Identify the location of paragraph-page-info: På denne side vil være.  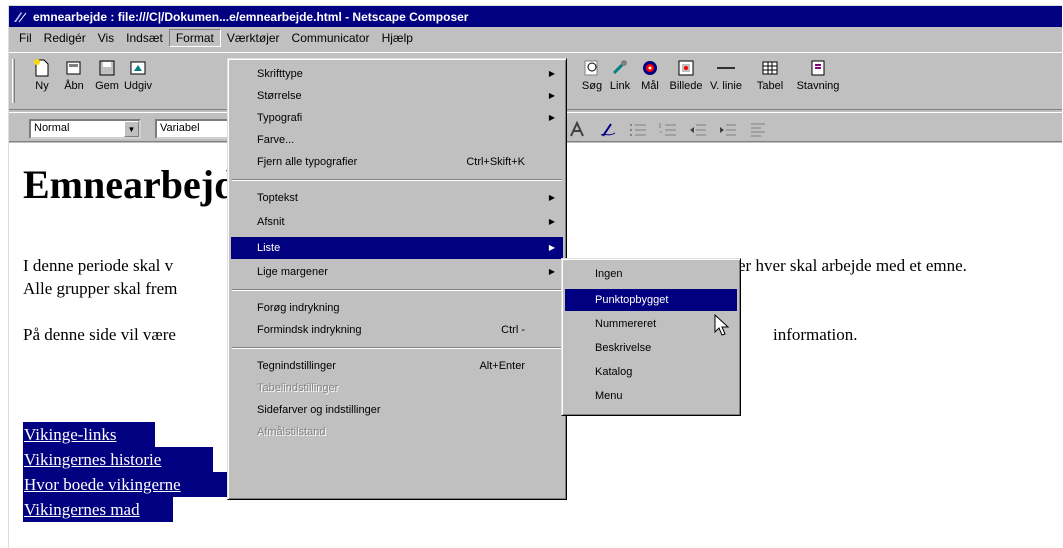
(99, 334).